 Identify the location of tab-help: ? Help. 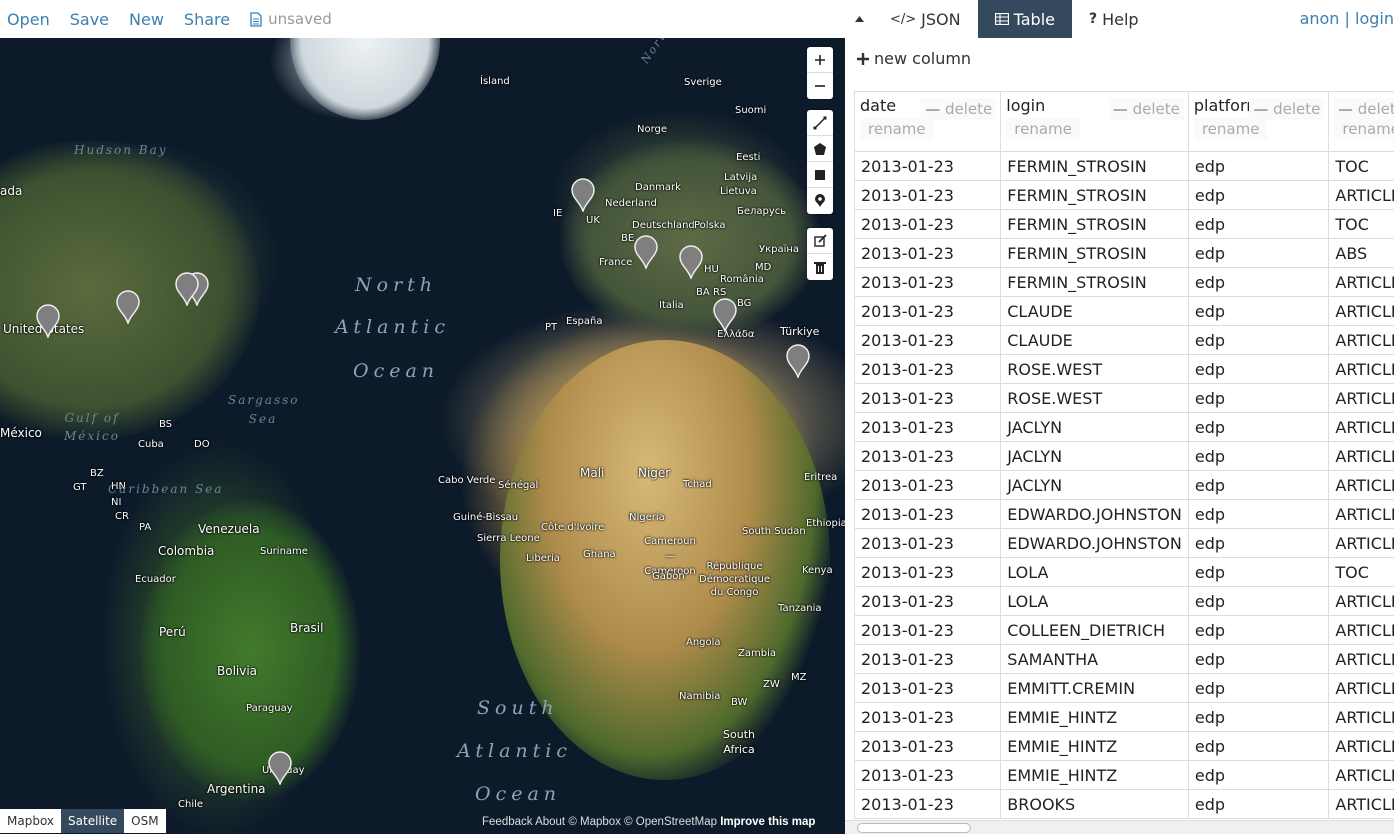
(1114, 19).